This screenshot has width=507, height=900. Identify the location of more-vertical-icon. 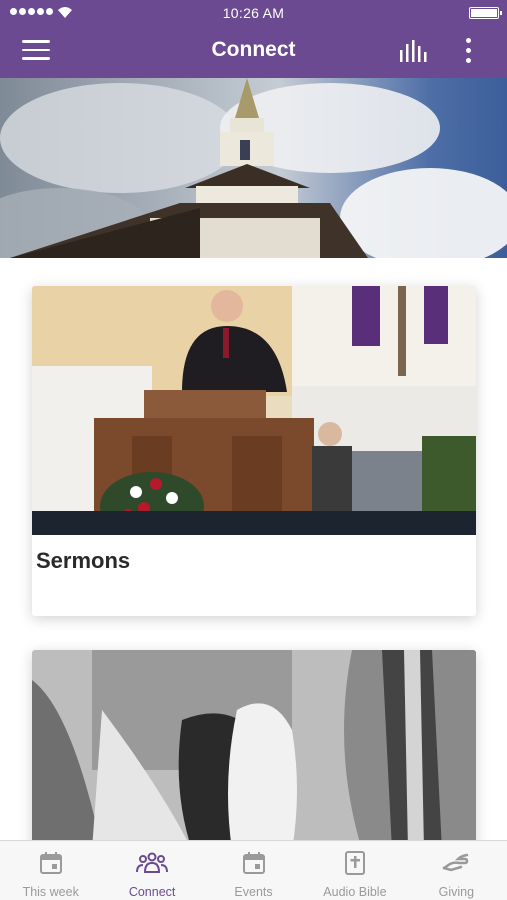
(468, 40).